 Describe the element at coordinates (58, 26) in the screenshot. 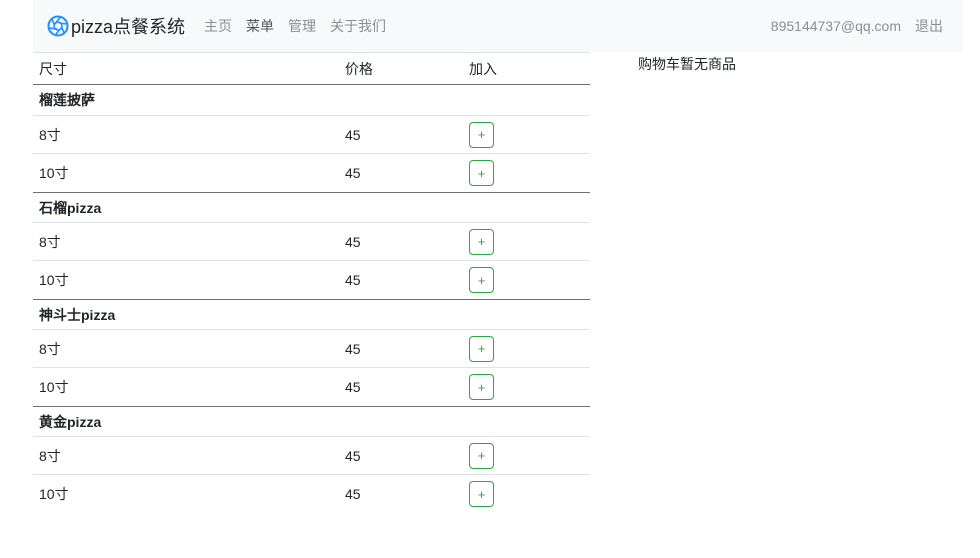

I see `aperture-icon` at that location.